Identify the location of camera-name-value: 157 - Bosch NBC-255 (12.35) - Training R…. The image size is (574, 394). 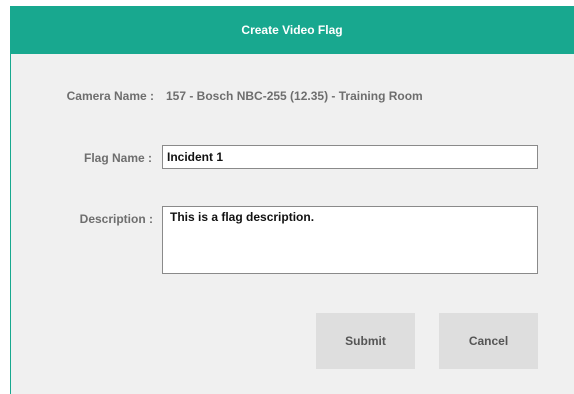
(294, 96).